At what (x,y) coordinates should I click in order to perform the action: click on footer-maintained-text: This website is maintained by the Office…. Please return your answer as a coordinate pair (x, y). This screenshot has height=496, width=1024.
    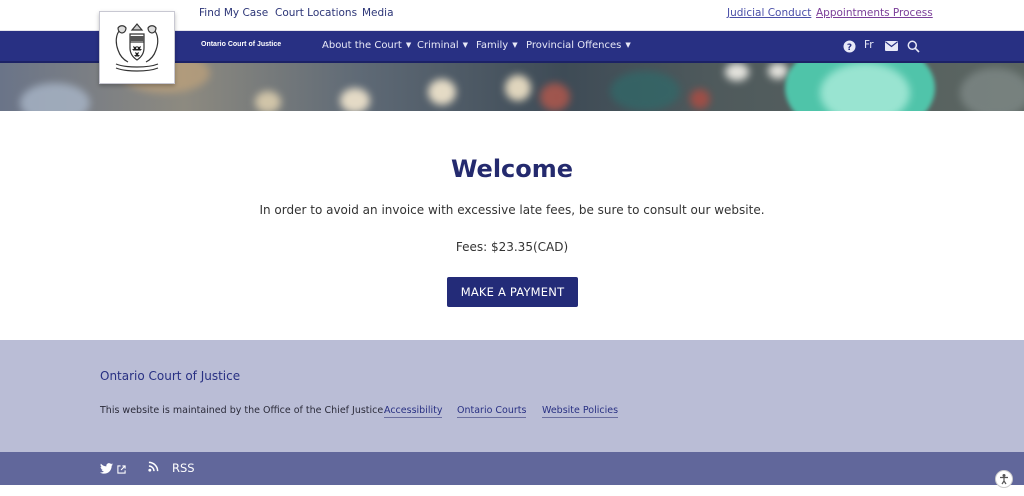
    Looking at the image, I should click on (243, 410).